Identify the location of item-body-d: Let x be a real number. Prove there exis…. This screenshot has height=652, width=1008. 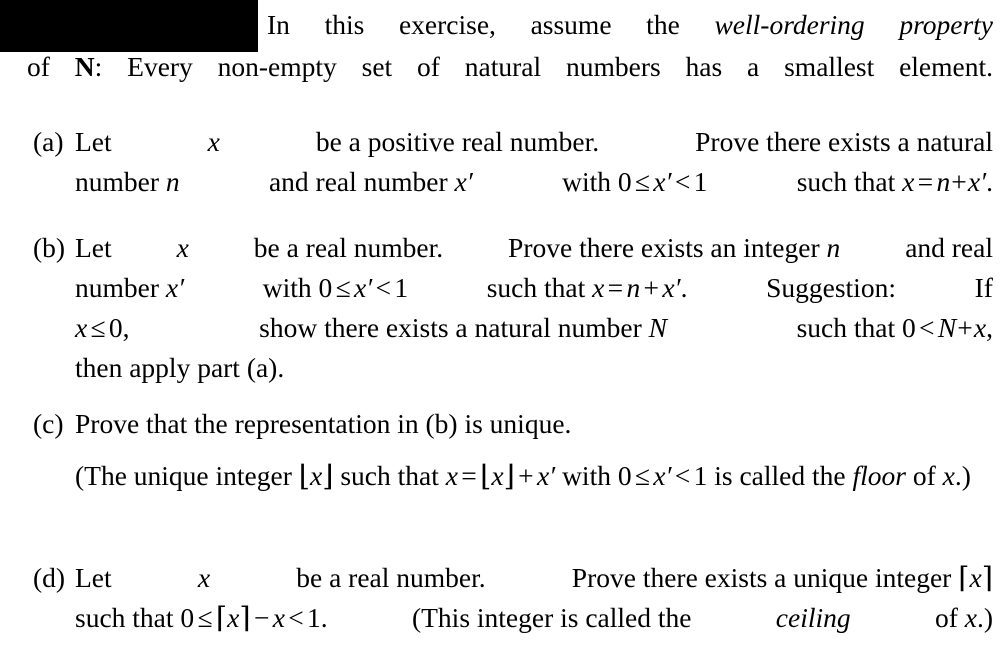
(534, 598).